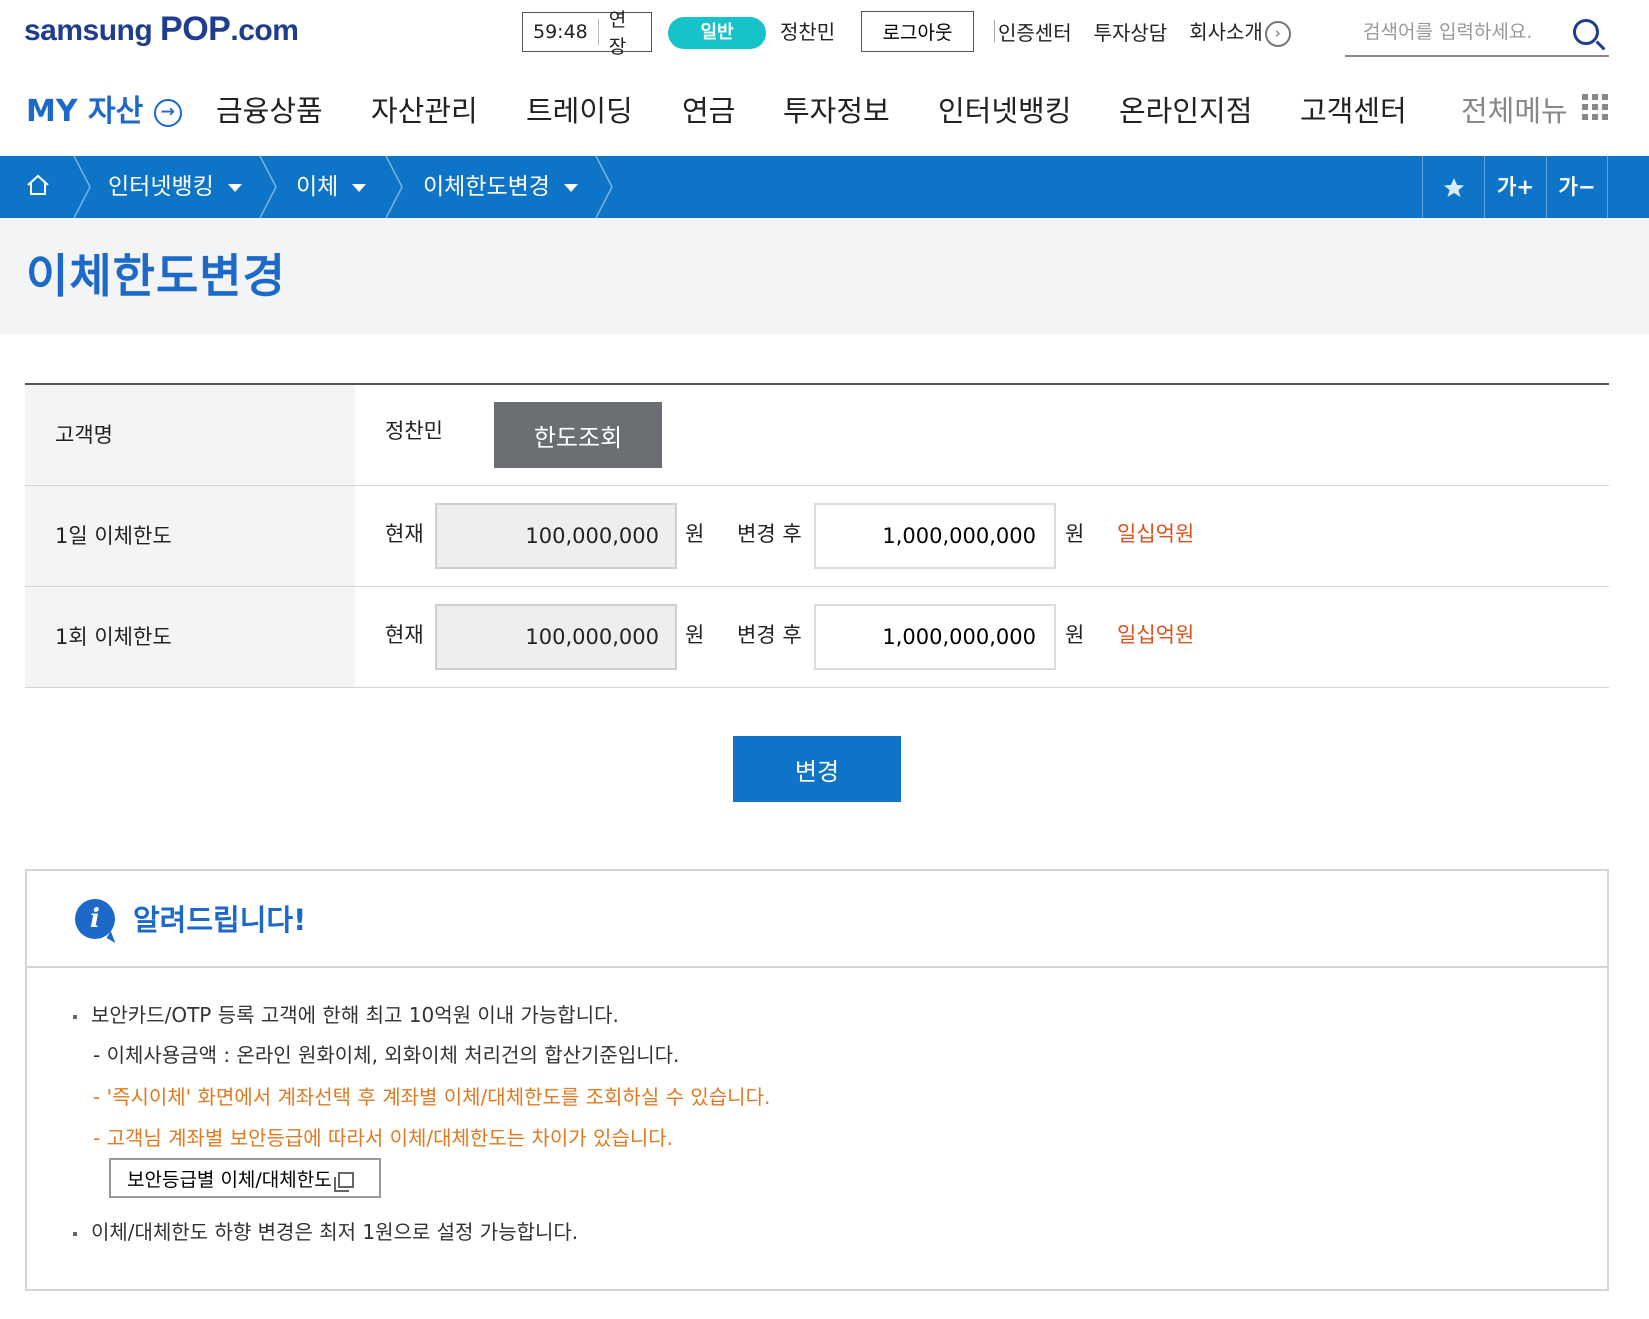 The width and height of the screenshot is (1649, 1319). I want to click on change-button: 변경, so click(817, 769).